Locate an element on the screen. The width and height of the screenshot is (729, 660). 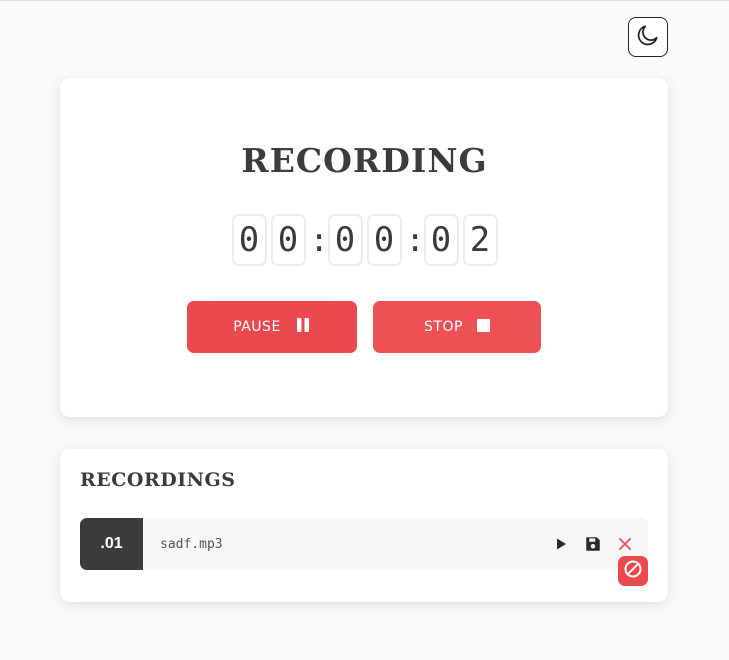
play-icon is located at coordinates (561, 544).